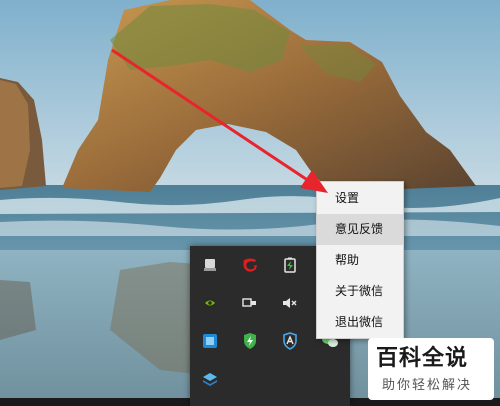 The width and height of the screenshot is (500, 406). I want to click on menu-item-feedback: 意见反馈, so click(360, 229).